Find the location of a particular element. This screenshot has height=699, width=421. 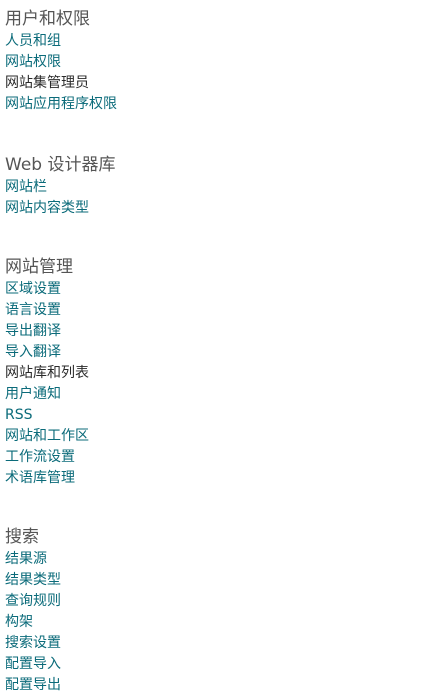

section-title: Web 设计器库 is located at coordinates (60, 165).